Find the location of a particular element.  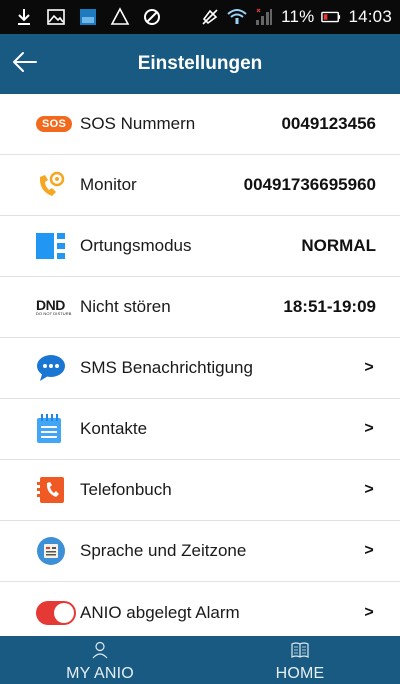

image-icon is located at coordinates (56, 17).